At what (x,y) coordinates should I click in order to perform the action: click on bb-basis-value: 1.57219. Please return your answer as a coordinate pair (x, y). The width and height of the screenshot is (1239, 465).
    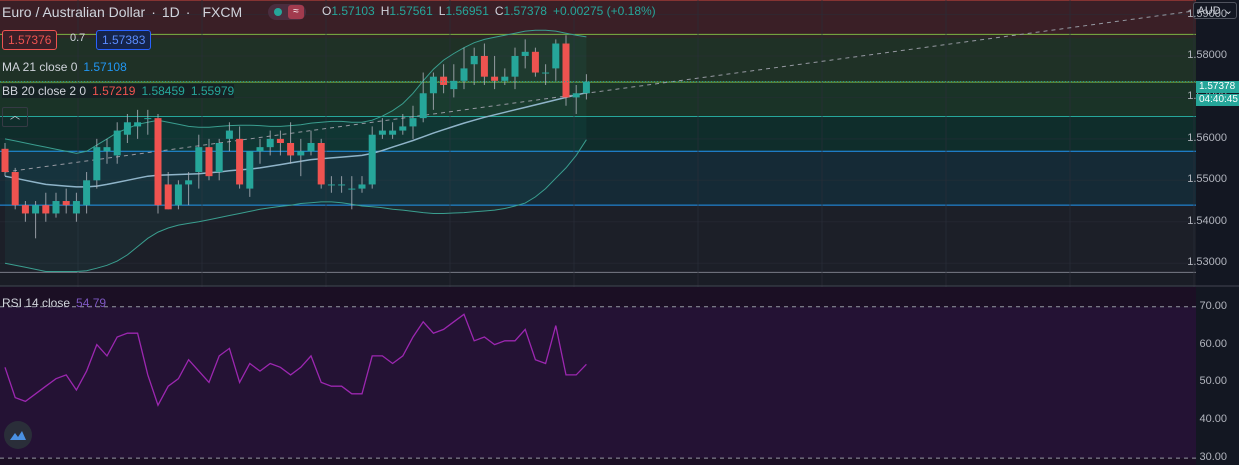
    Looking at the image, I should click on (114, 91).